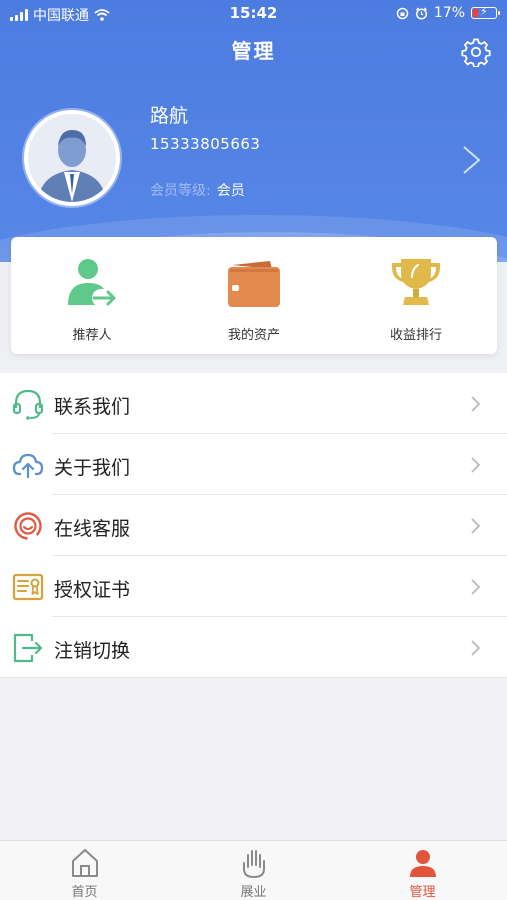 Image resolution: width=507 pixels, height=900 pixels. I want to click on wallet-icon, so click(254, 284).